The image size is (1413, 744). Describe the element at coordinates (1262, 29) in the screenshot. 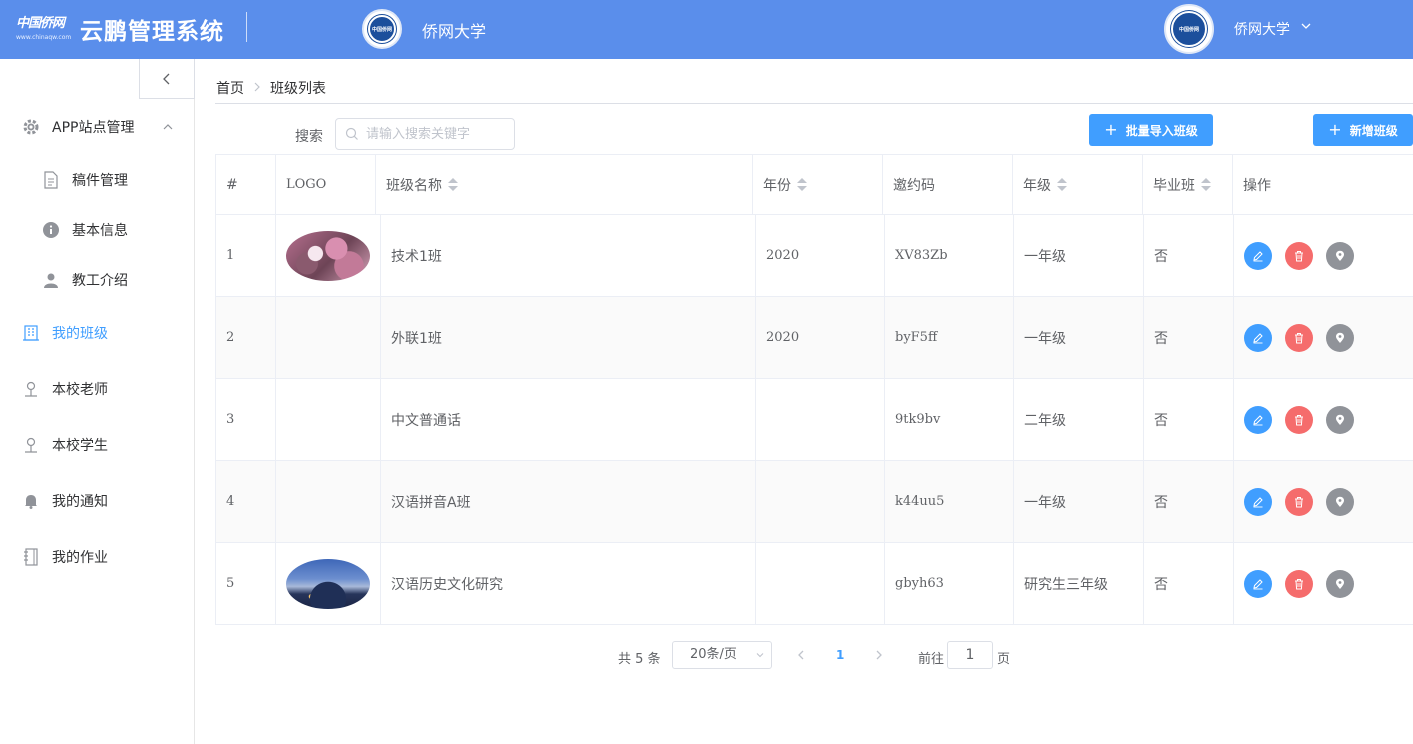

I see `user-menu-name: 侨网大学` at that location.